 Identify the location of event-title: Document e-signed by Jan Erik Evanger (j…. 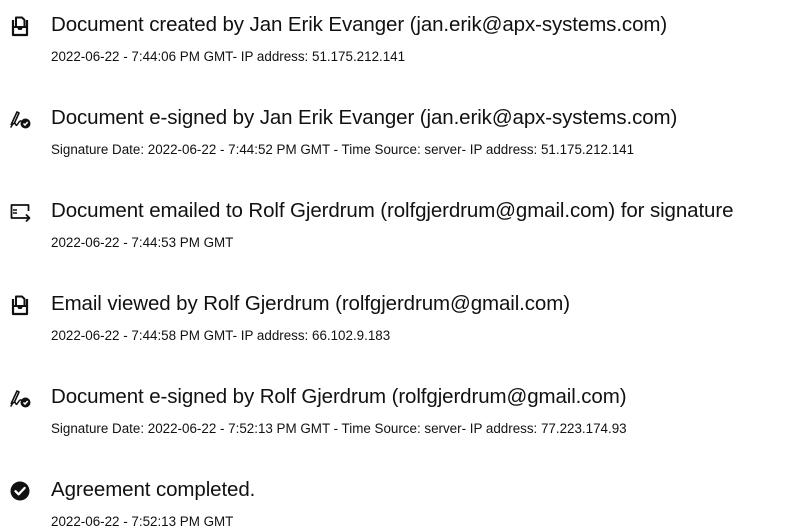
(364, 117).